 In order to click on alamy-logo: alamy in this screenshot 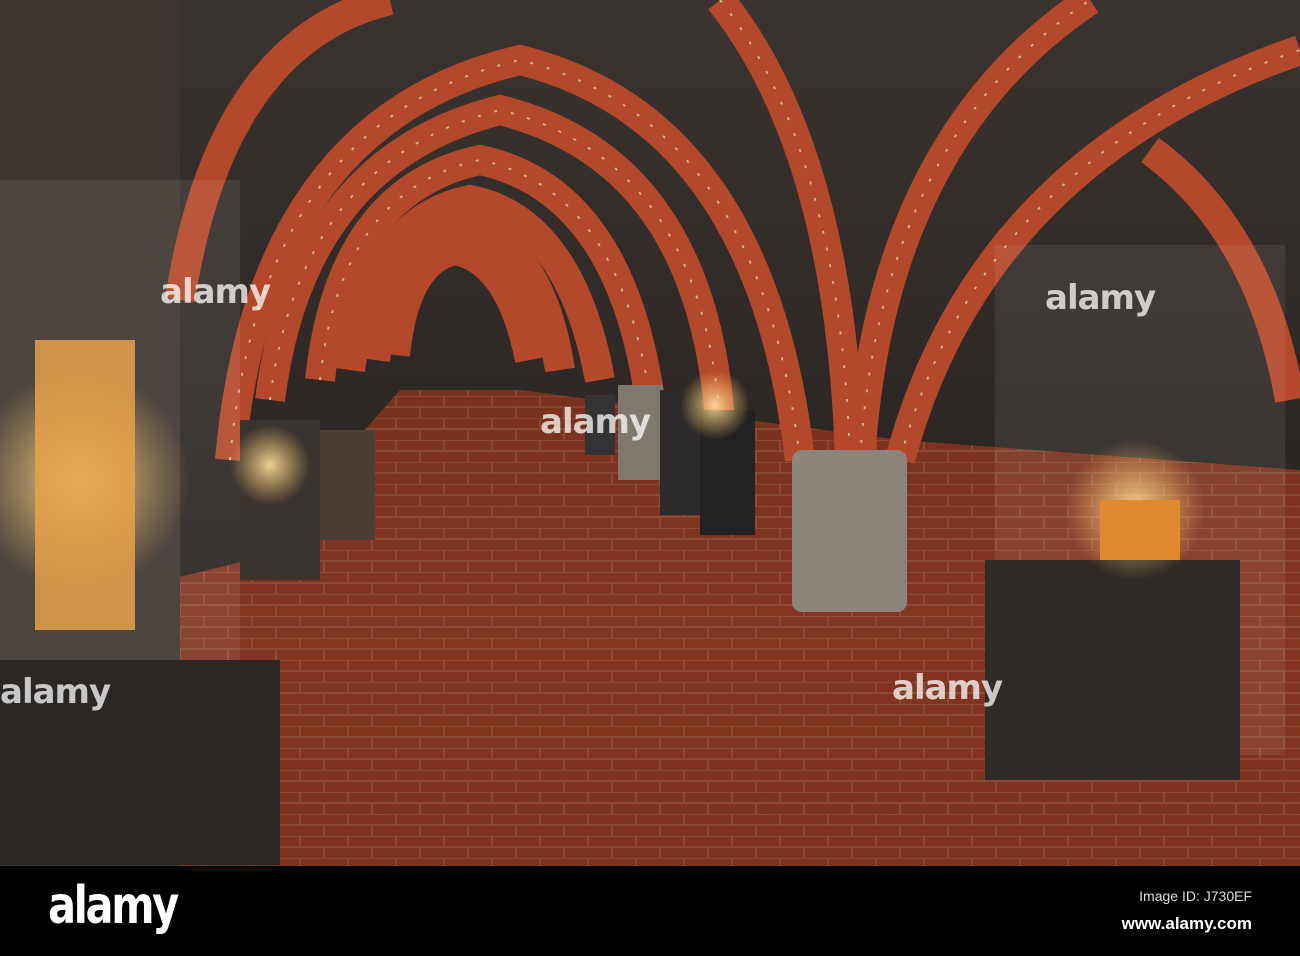, I will do `click(113, 906)`.